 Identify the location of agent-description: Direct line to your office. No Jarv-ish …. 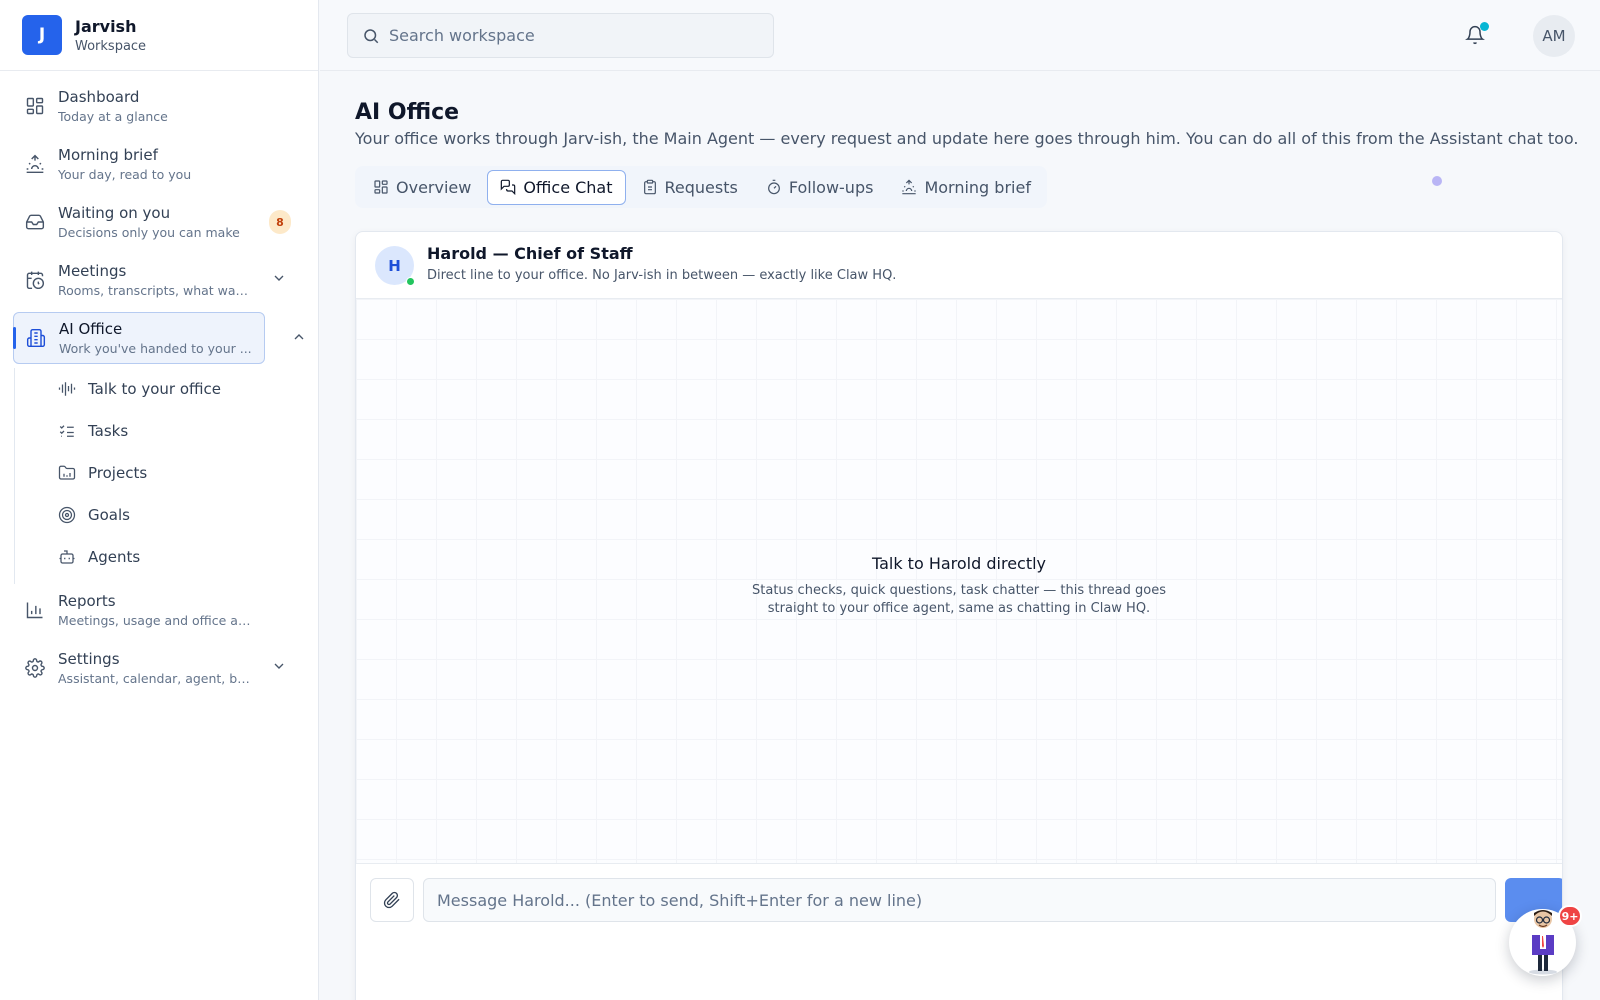
(662, 275).